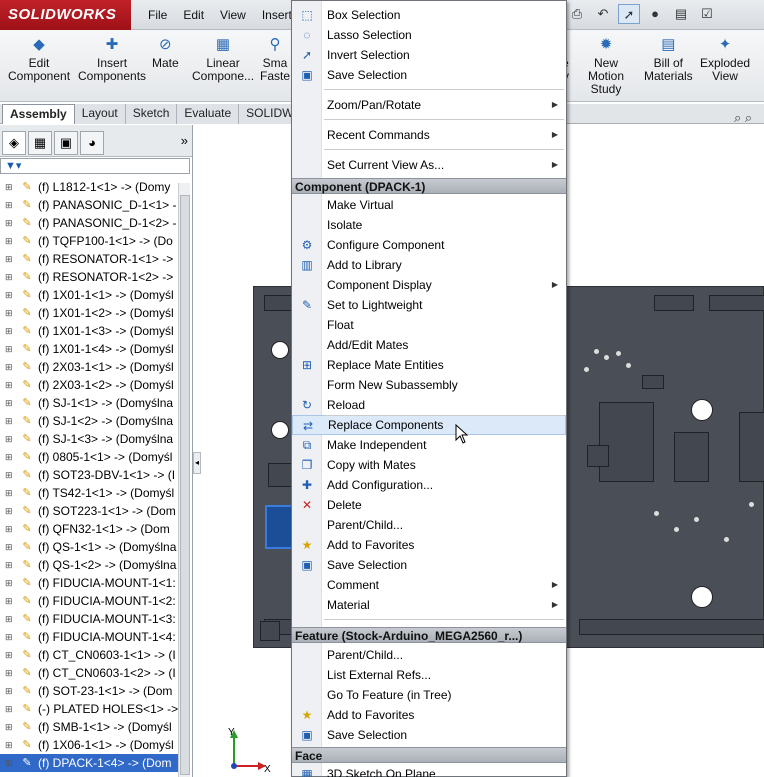 Image resolution: width=764 pixels, height=777 pixels. I want to click on menu-edit: Edit, so click(193, 15).